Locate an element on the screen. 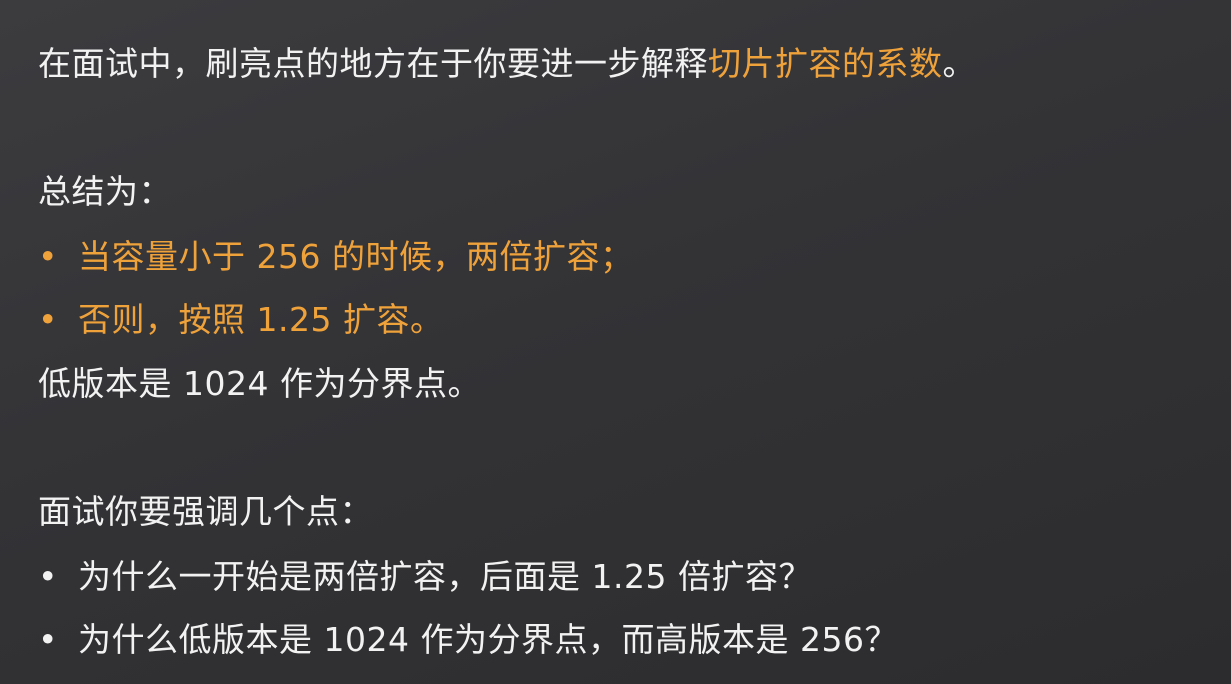 The height and width of the screenshot is (684, 1231). emphasis-bullet-1-text: 为什么一开始是两倍扩容，后面是 1.25 倍扩容？ is located at coordinates (445, 576).